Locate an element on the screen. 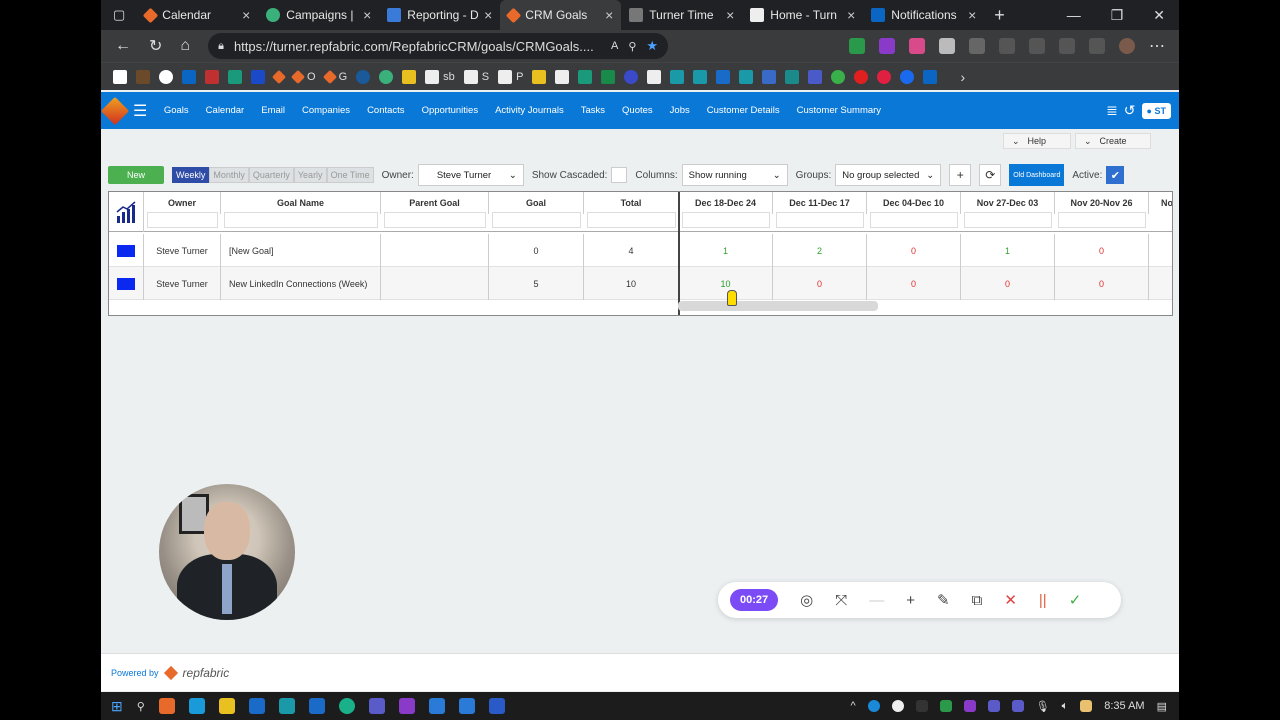 This screenshot has width=1280, height=720. onenote-icon is located at coordinates (406, 706).